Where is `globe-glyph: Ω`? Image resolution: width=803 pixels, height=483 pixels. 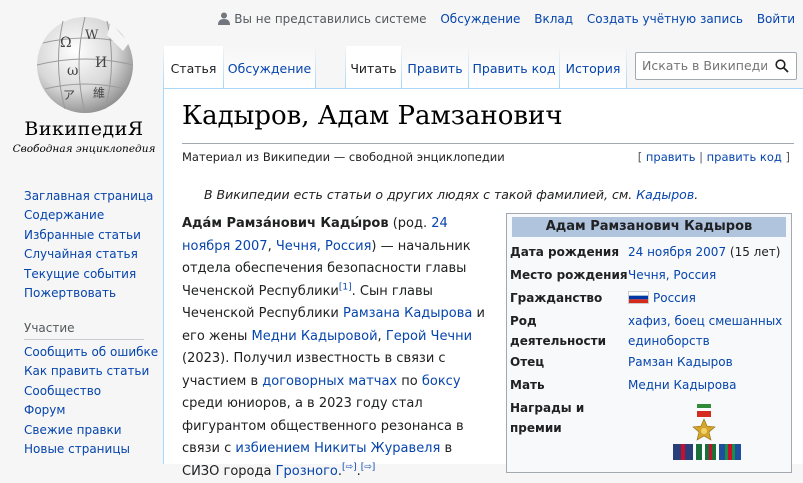
globe-glyph: Ω is located at coordinates (66, 43).